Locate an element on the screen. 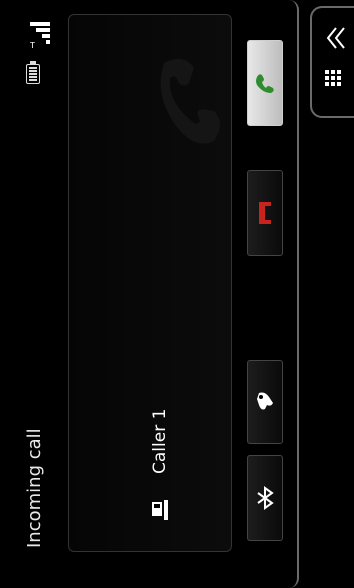 Image resolution: width=354 pixels, height=588 pixels. battery-icon is located at coordinates (33, 72).